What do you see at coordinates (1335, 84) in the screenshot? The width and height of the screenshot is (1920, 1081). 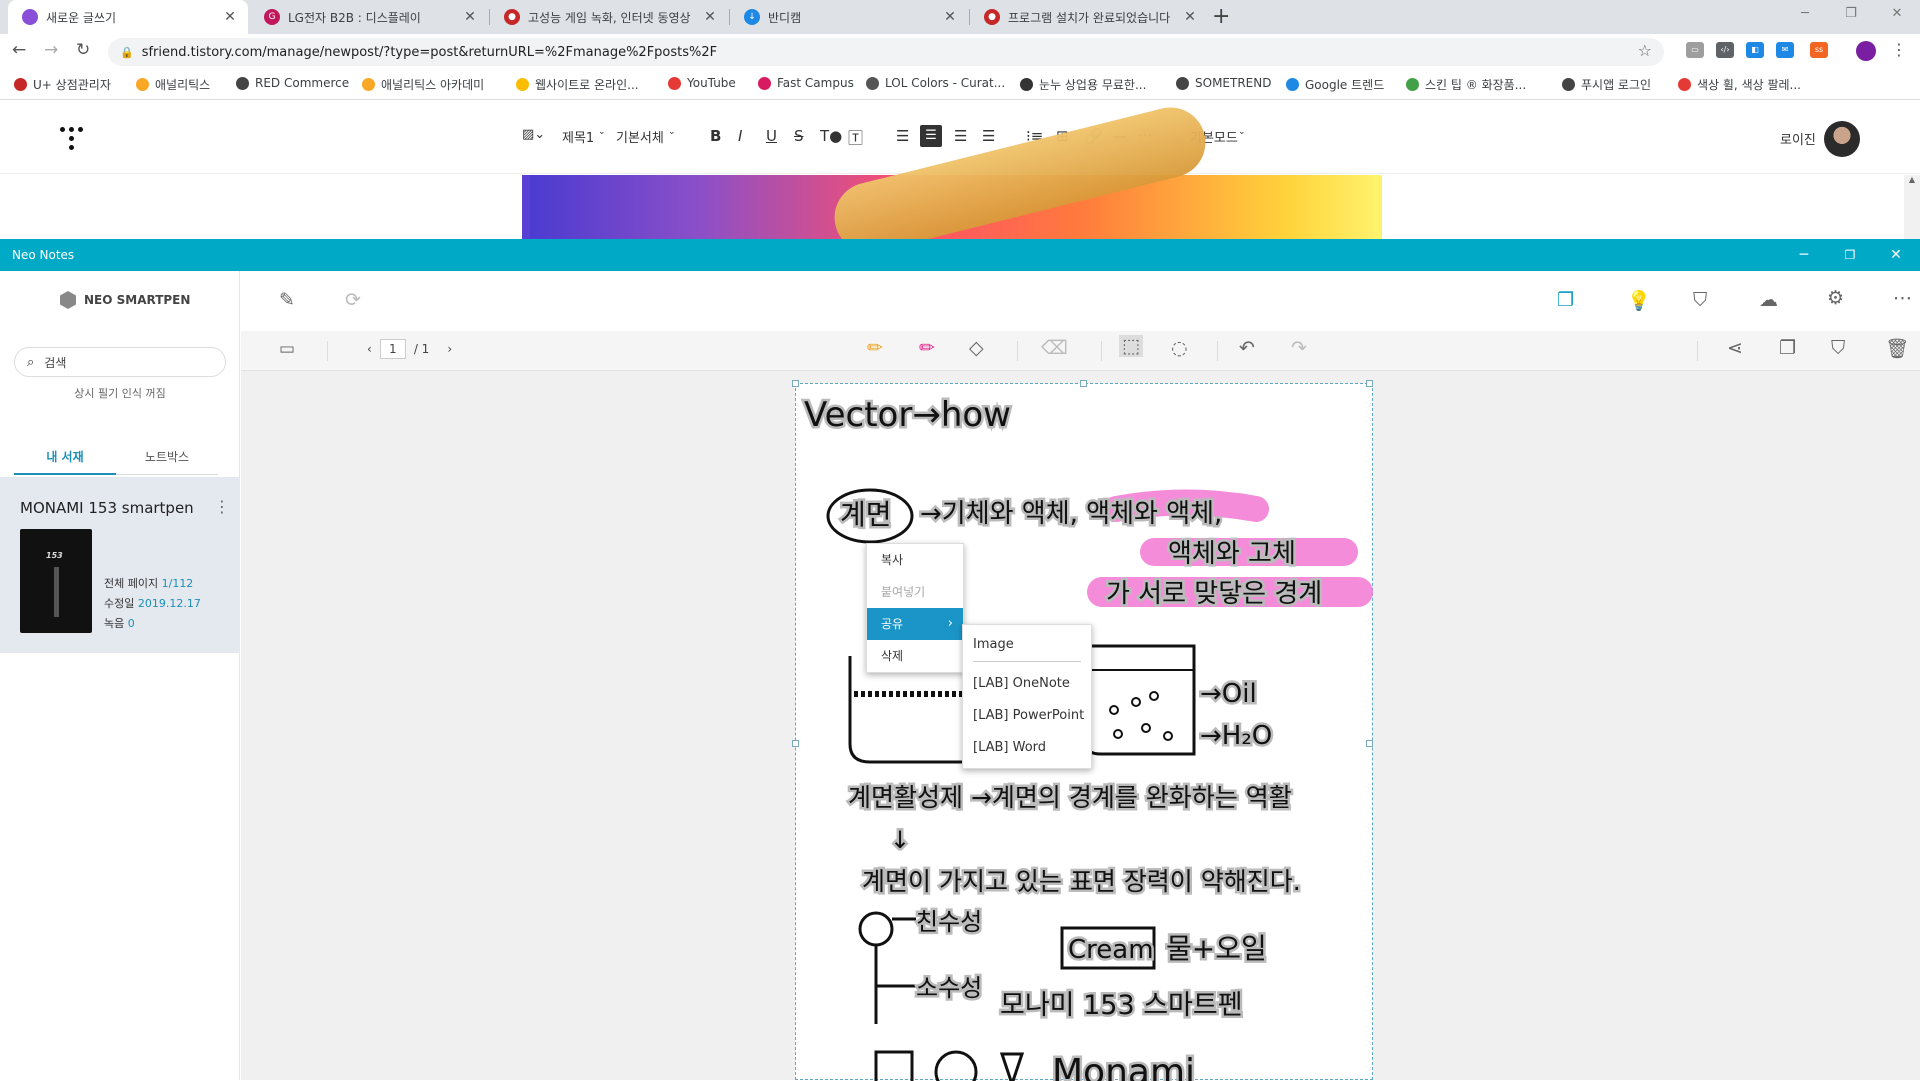 I see `bookmark-item: Google 트렌드` at bounding box center [1335, 84].